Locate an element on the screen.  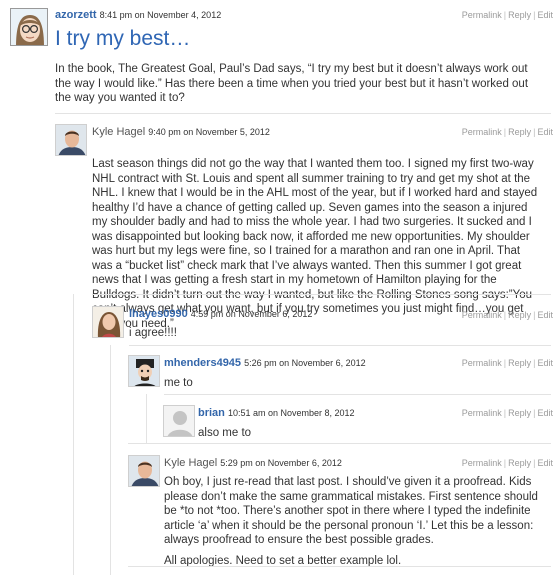
post-author-avatar is located at coordinates (29, 27).